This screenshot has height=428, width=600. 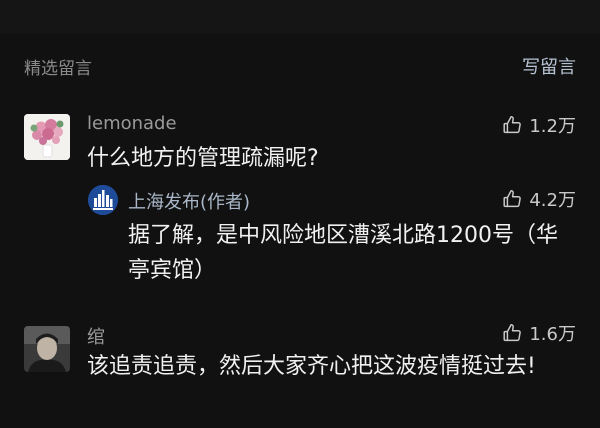 What do you see at coordinates (552, 126) in the screenshot?
I see `like-count: 1.2万` at bounding box center [552, 126].